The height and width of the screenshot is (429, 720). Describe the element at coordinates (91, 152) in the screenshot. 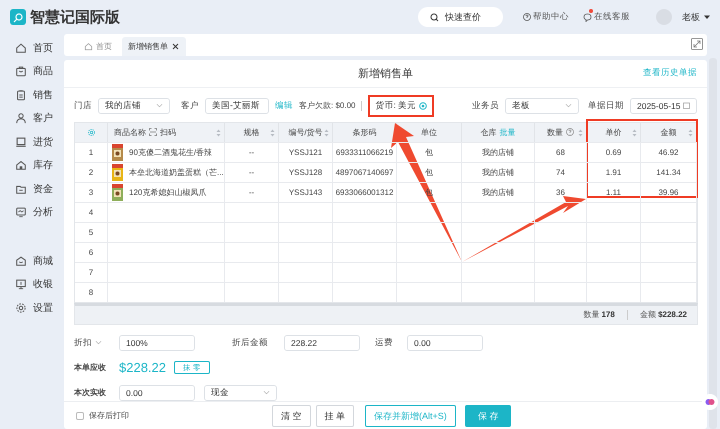

I see `row-number: 1` at that location.